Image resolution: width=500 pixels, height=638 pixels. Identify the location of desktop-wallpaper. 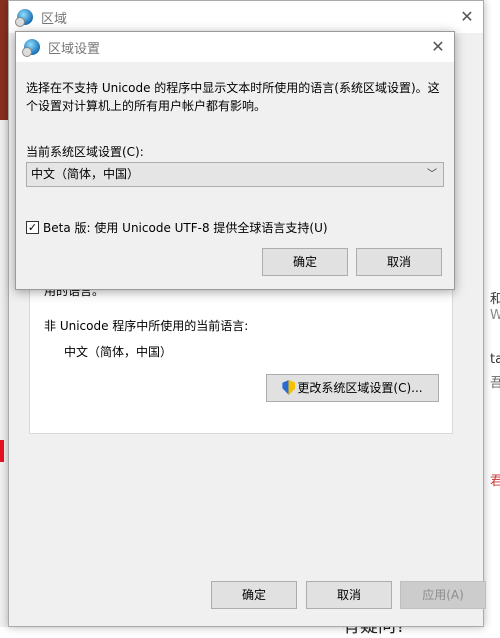
(4, 60).